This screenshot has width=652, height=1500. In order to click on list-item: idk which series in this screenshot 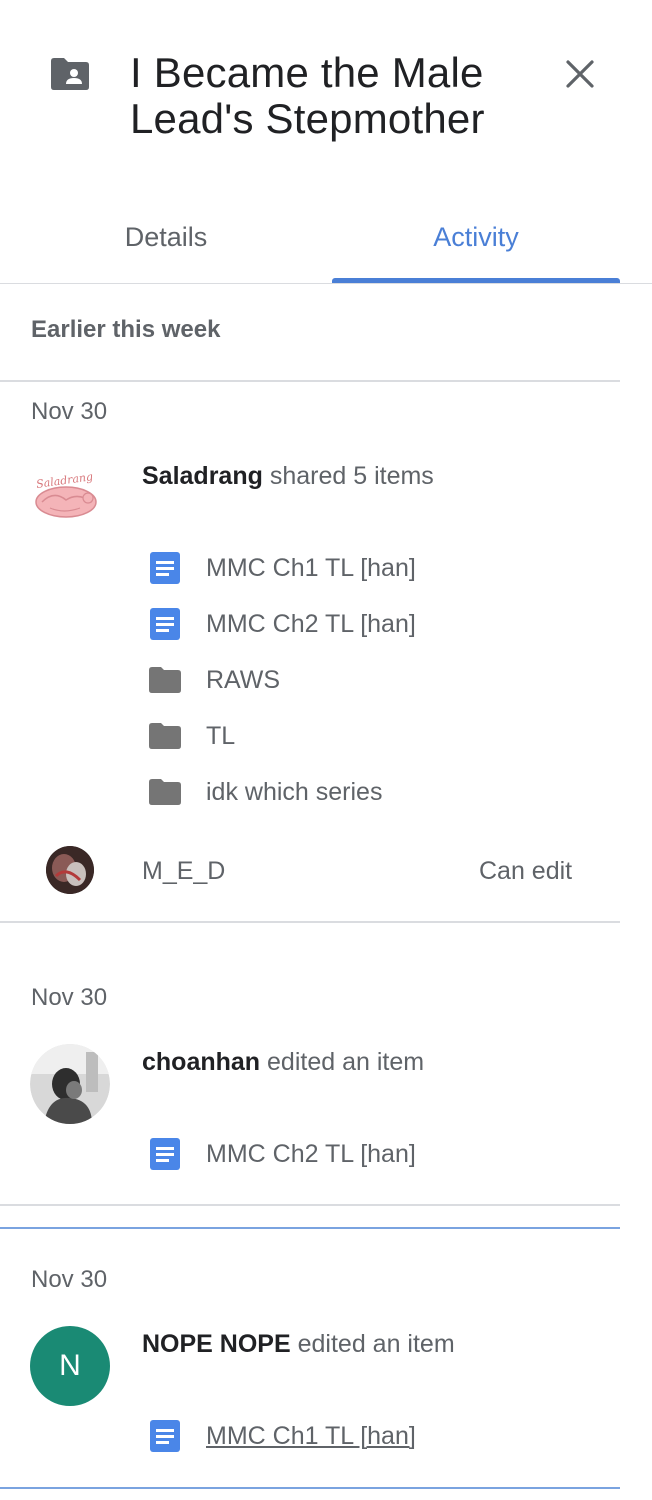, I will do `click(265, 792)`.